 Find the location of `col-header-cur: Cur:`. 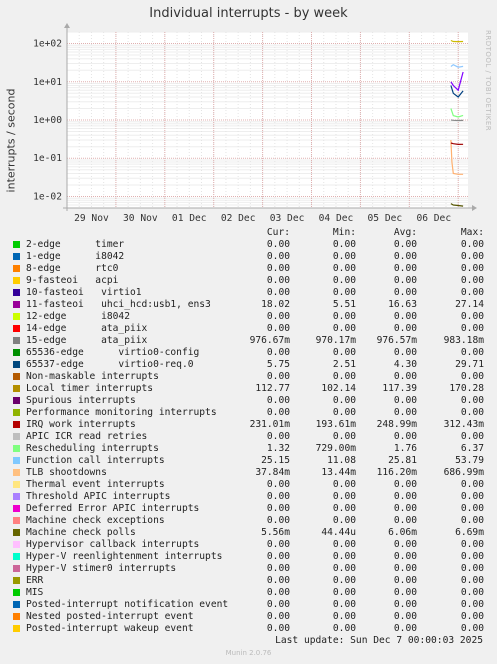

col-header-cur: Cur: is located at coordinates (278, 232).